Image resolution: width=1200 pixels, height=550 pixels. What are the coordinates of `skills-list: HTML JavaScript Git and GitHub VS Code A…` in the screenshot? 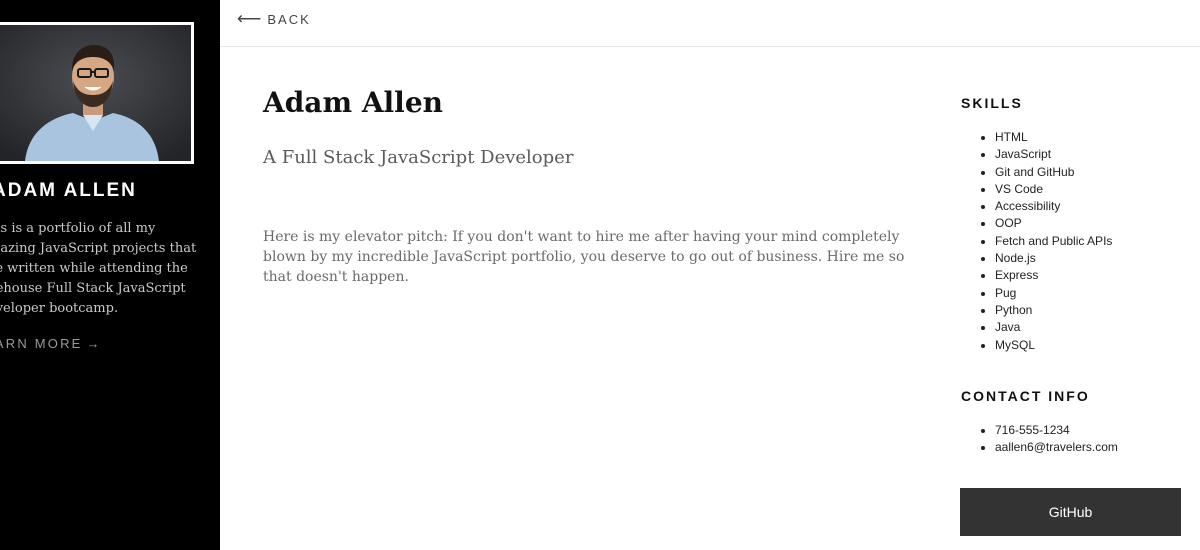 It's located at (1036, 241).